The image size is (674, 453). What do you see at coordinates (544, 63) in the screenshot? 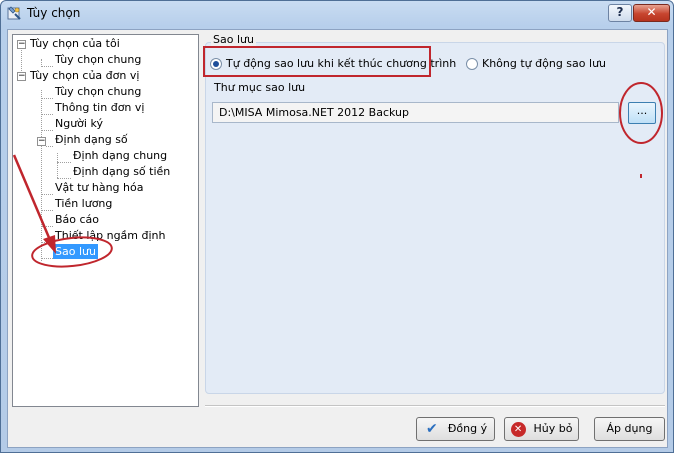
I see `manual-backup-label: Không tự động sao lưu` at bounding box center [544, 63].